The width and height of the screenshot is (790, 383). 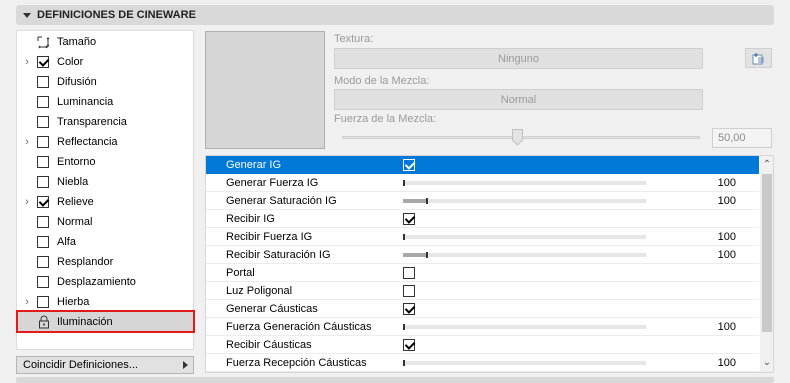 What do you see at coordinates (105, 82) in the screenshot?
I see `sidebar-item: Difusión` at bounding box center [105, 82].